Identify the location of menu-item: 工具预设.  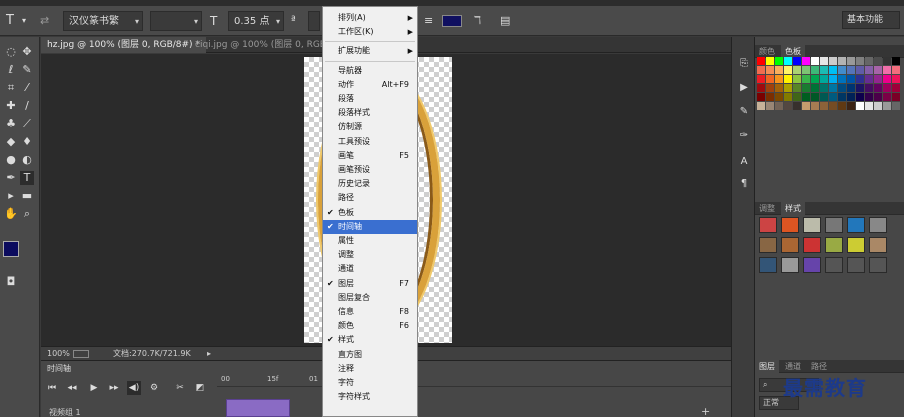
(370, 142).